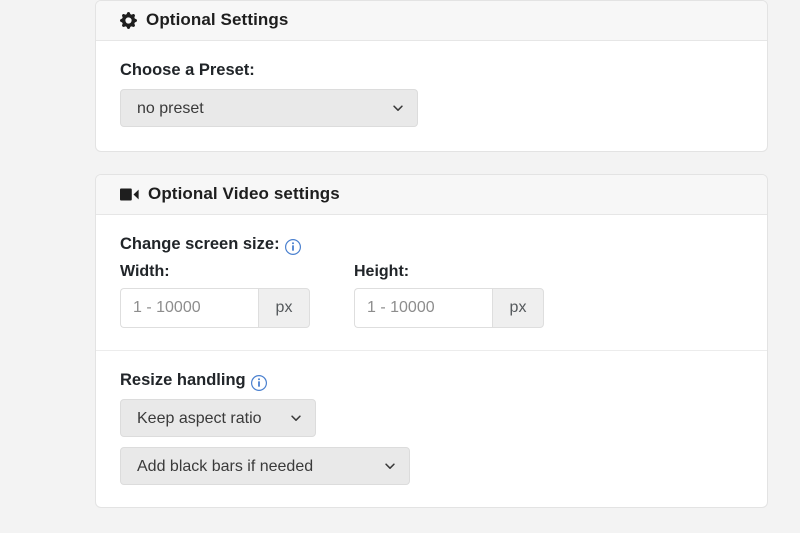 This screenshot has height=533, width=800. I want to click on height-input, so click(423, 308).